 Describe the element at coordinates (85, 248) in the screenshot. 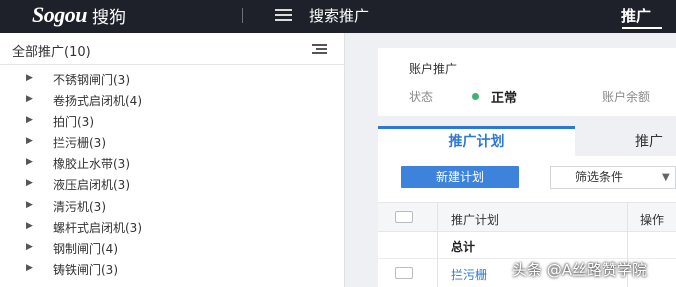

I see `tree-item-label: 钢制闸门(4)` at that location.